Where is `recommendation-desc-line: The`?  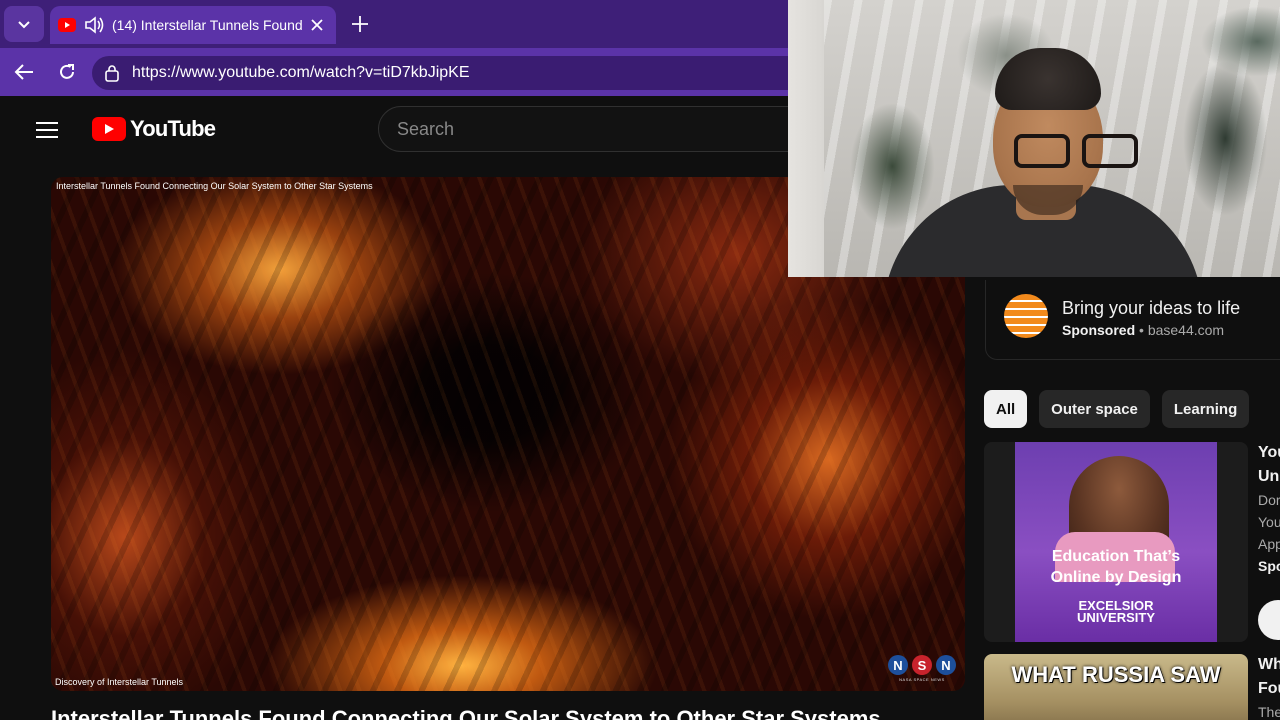 recommendation-desc-line: The is located at coordinates (1269, 712).